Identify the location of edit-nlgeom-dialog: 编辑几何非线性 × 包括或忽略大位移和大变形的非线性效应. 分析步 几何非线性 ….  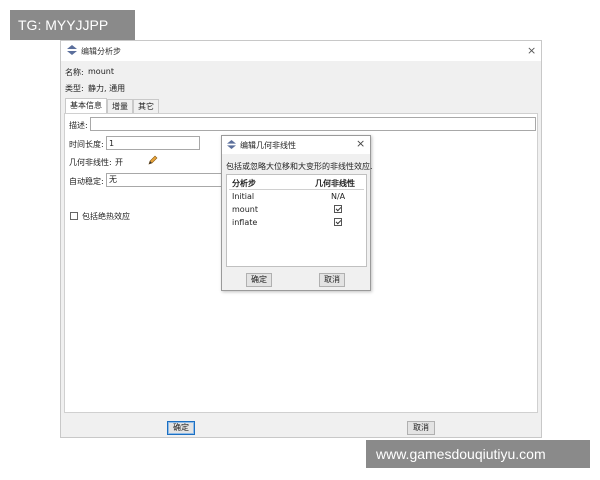
(297, 213).